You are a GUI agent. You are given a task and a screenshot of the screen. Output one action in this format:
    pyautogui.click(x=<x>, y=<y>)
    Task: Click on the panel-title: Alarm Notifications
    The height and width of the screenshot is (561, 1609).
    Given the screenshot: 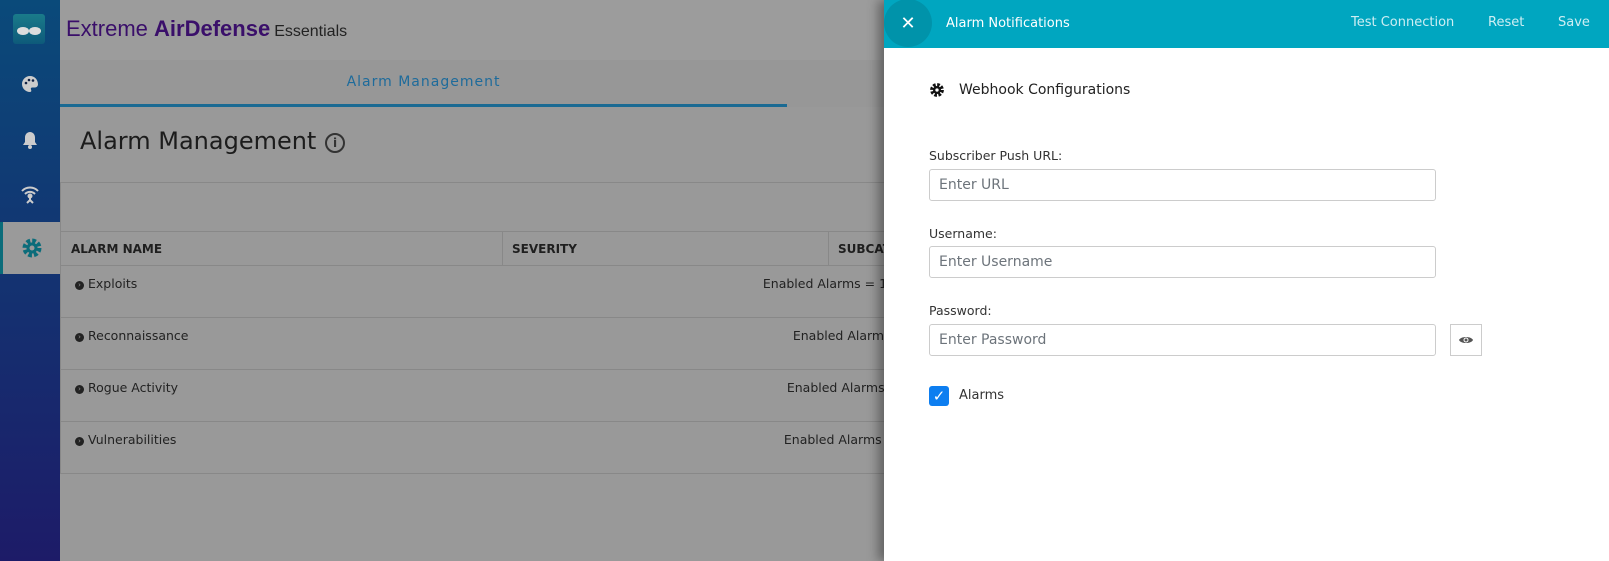 What is the action you would take?
    pyautogui.click(x=1008, y=23)
    